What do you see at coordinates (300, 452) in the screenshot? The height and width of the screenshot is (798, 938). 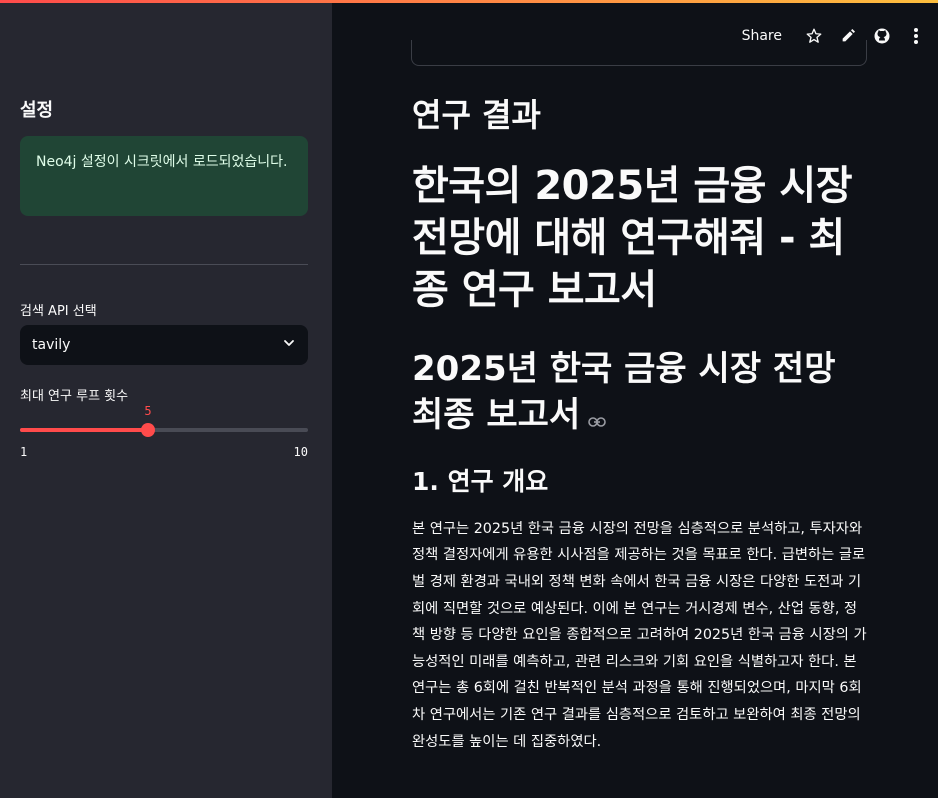 I see `loop-slider-max: 10` at bounding box center [300, 452].